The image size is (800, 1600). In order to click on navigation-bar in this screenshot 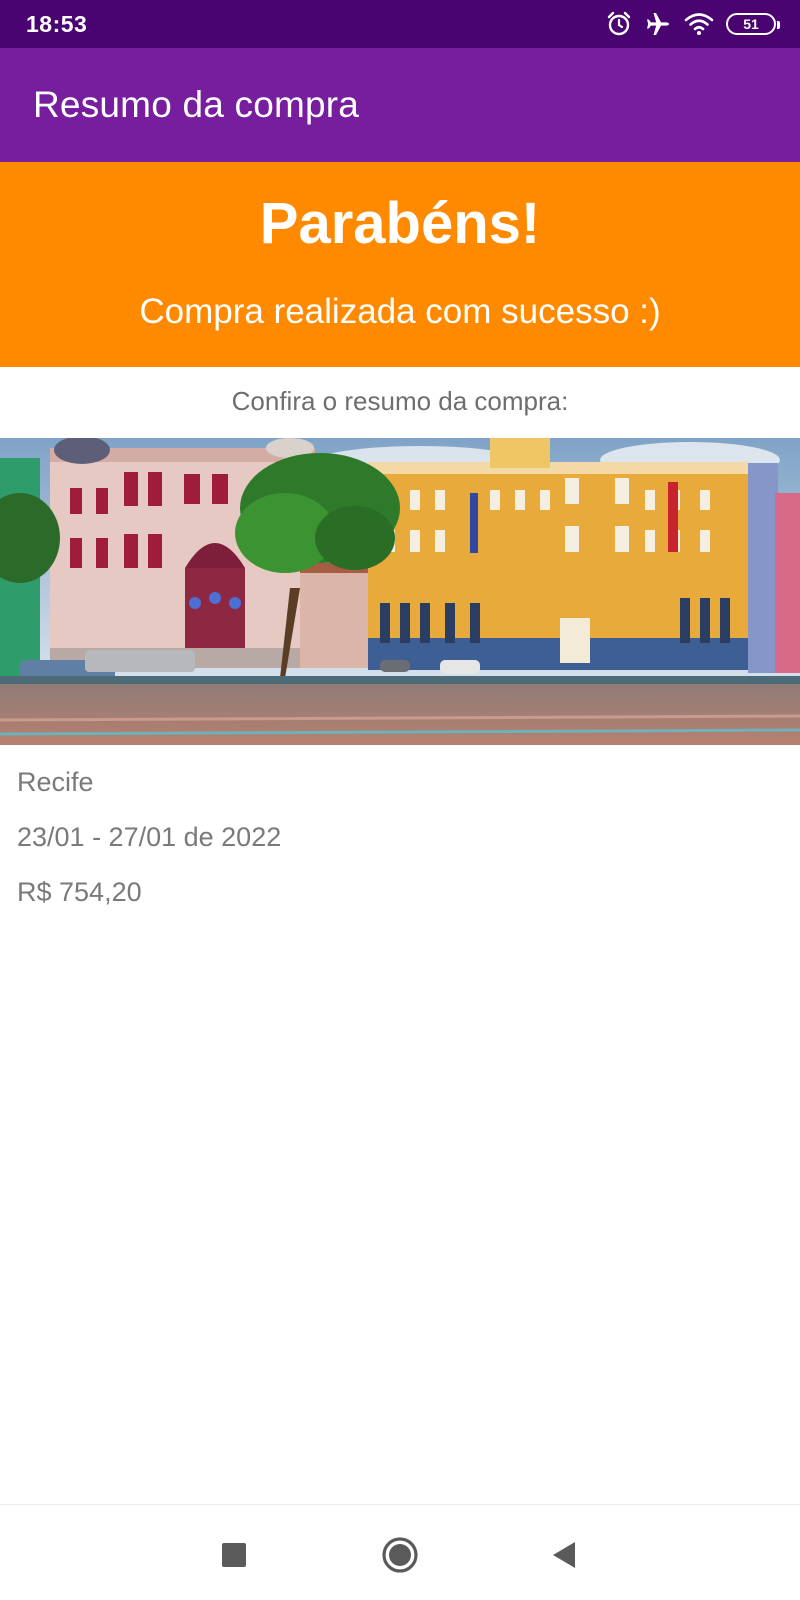, I will do `click(400, 1552)`.